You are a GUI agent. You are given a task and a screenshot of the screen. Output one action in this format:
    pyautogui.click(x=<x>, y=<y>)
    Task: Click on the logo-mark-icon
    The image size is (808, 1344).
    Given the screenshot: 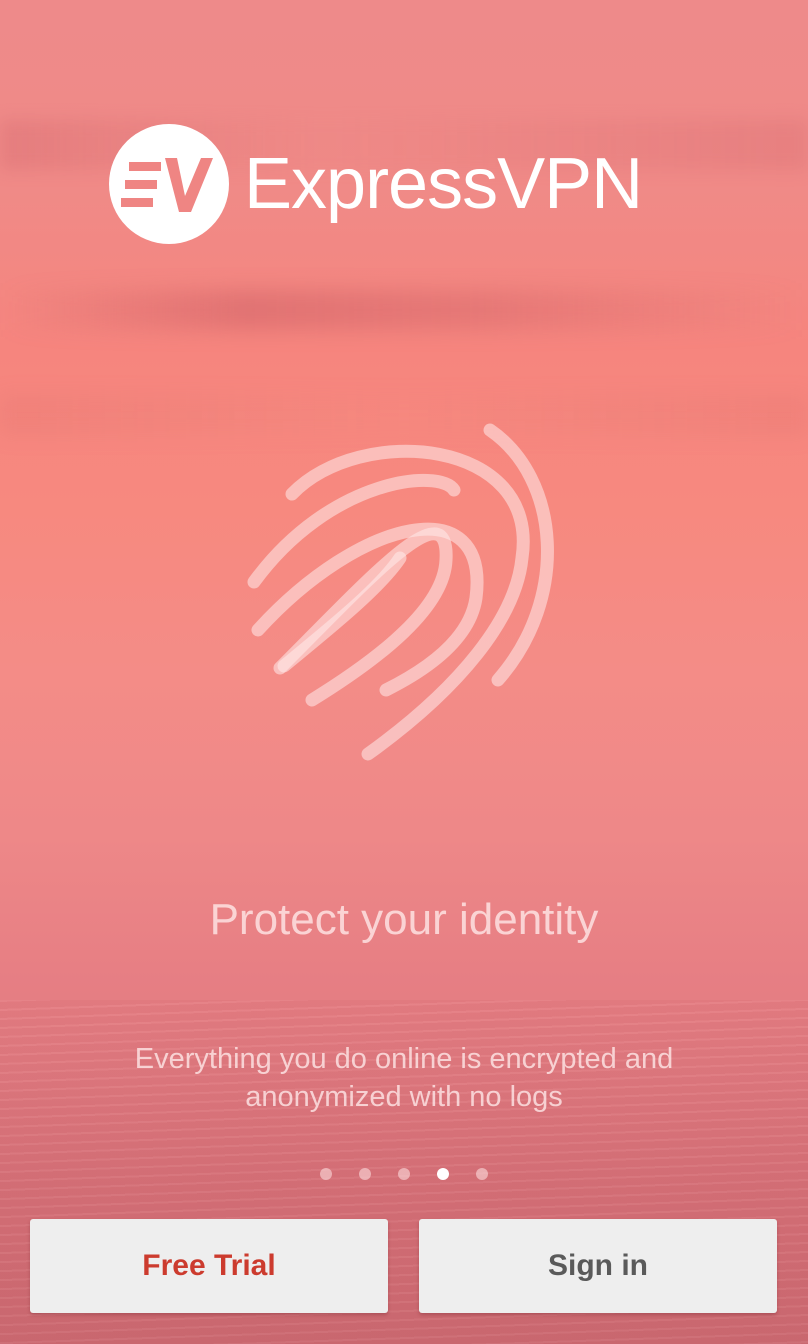 What is the action you would take?
    pyautogui.click(x=169, y=184)
    